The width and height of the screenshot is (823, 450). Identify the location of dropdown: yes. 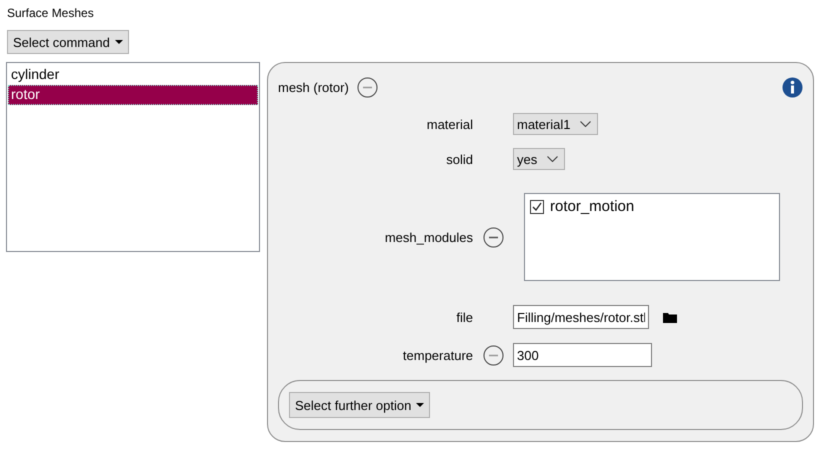
(539, 159).